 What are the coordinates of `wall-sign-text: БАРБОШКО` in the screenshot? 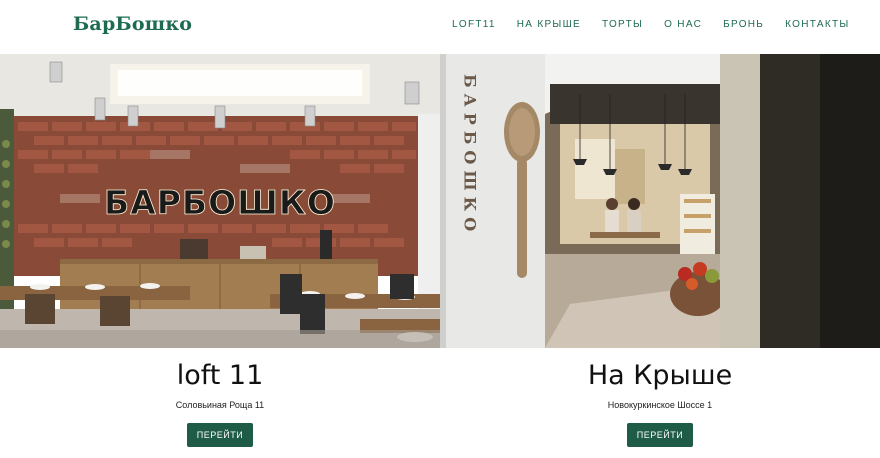 It's located at (470, 155).